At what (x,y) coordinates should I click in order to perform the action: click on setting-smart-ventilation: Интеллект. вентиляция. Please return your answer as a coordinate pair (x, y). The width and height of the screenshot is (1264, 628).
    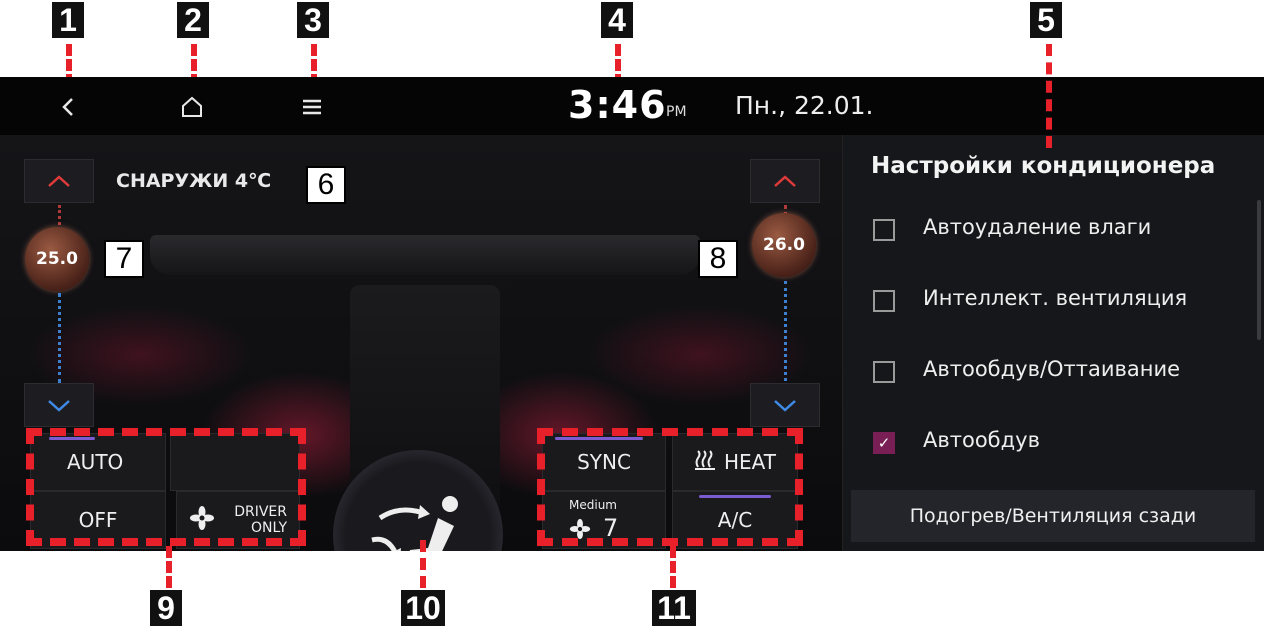
    Looking at the image, I should click on (1053, 302).